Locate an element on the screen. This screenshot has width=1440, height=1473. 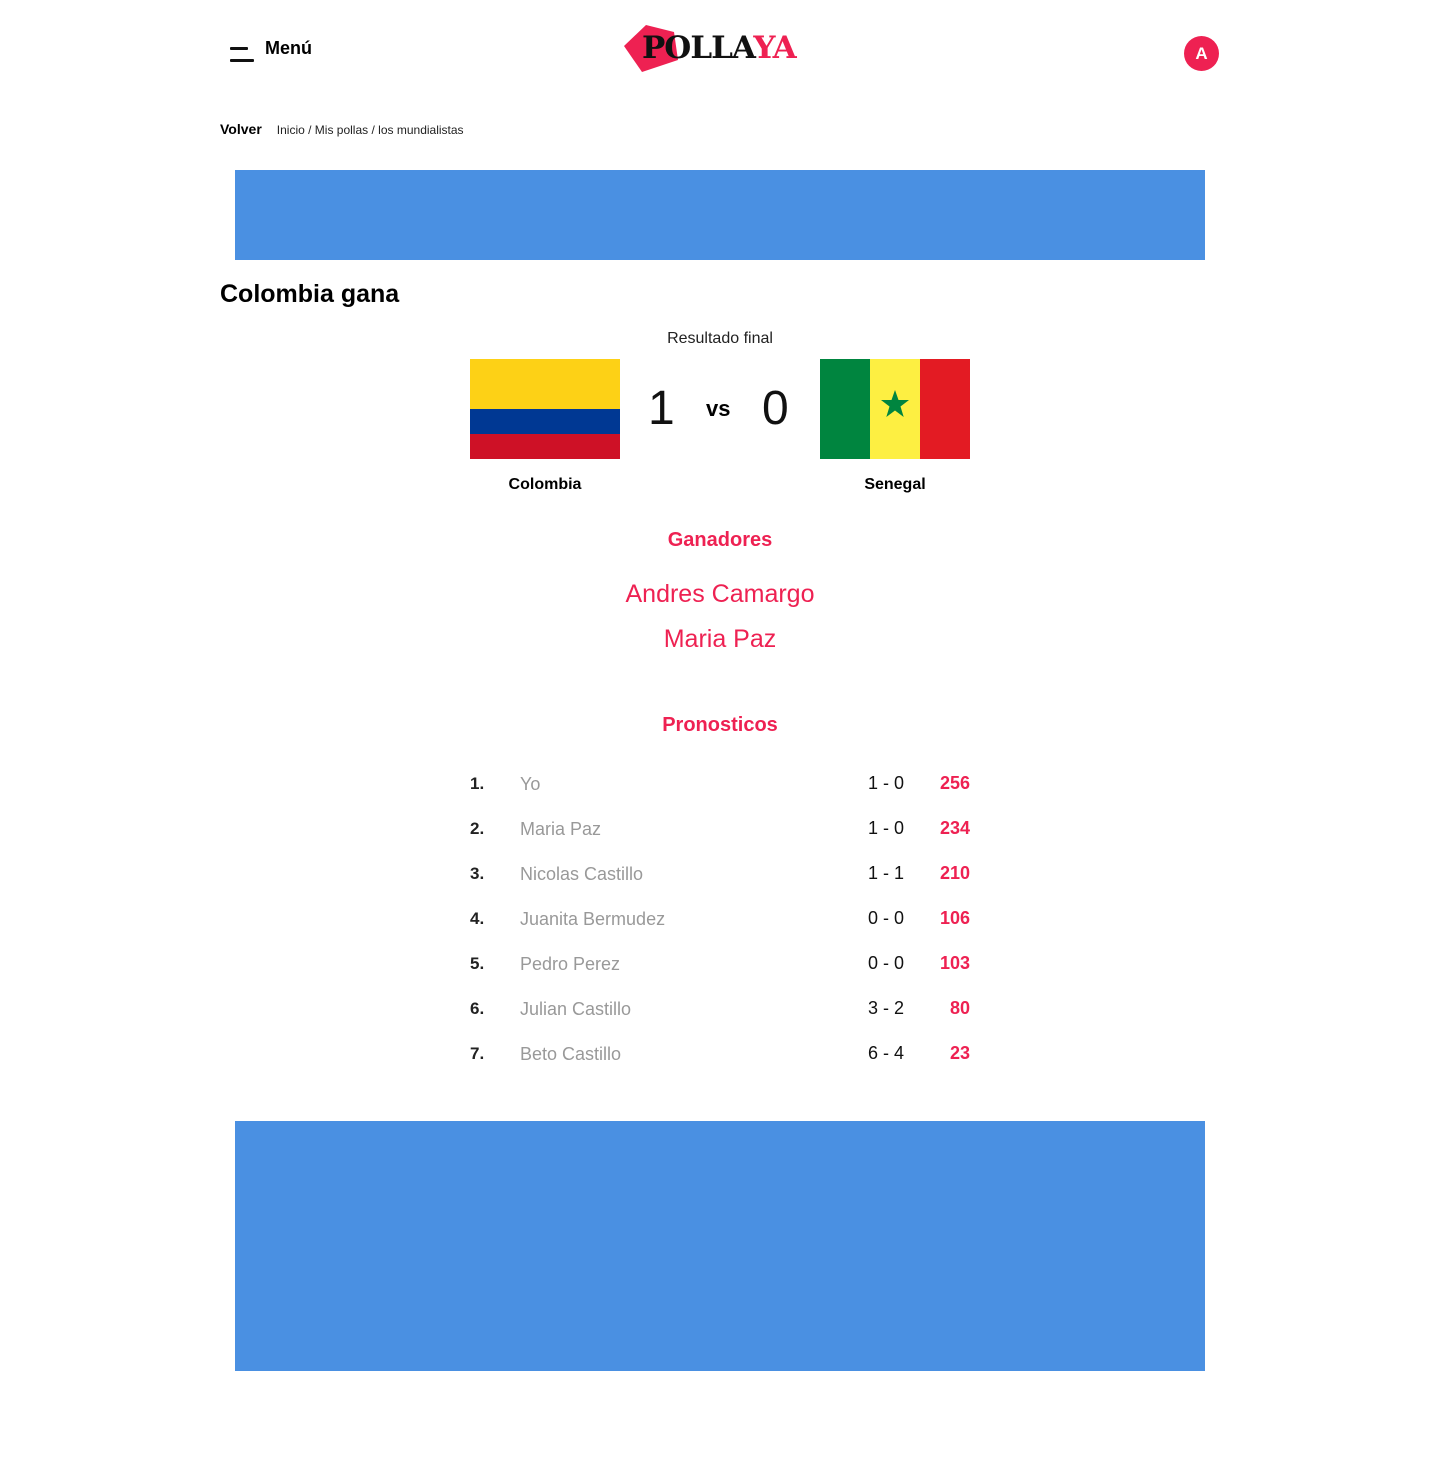
prediction-points: 103 is located at coordinates (954, 963).